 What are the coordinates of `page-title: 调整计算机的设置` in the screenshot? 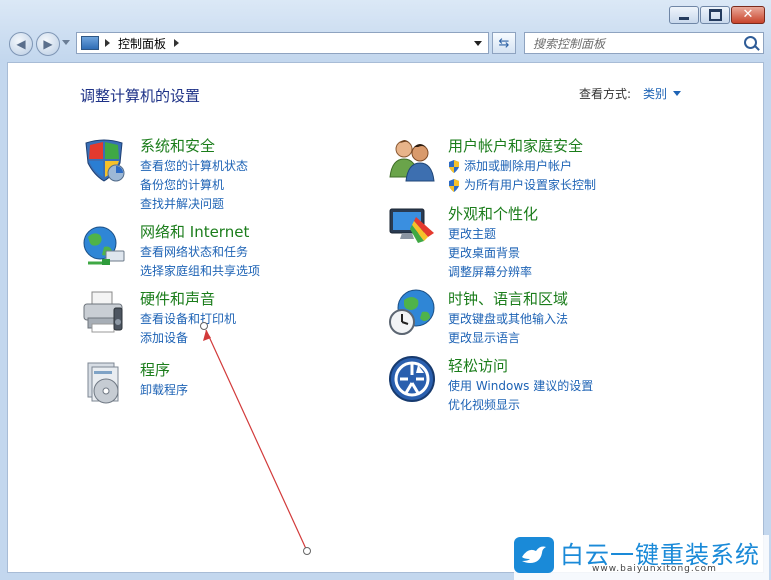 It's located at (140, 96).